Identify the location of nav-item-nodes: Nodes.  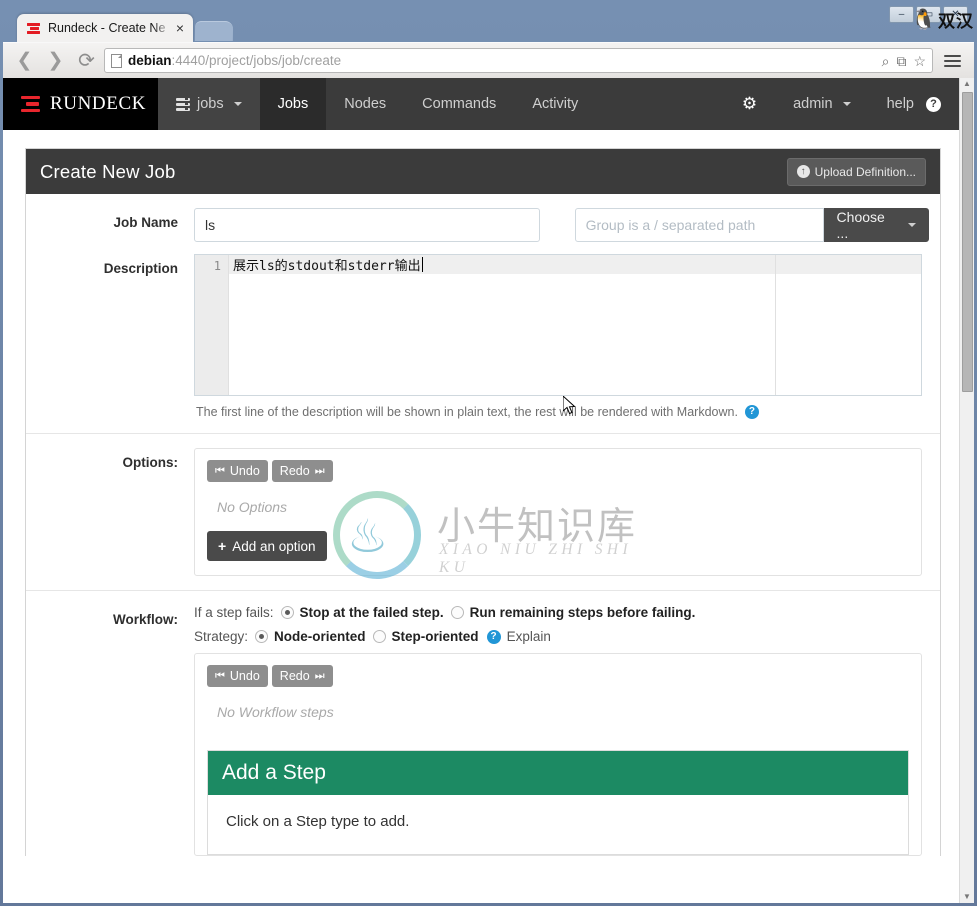
(365, 104).